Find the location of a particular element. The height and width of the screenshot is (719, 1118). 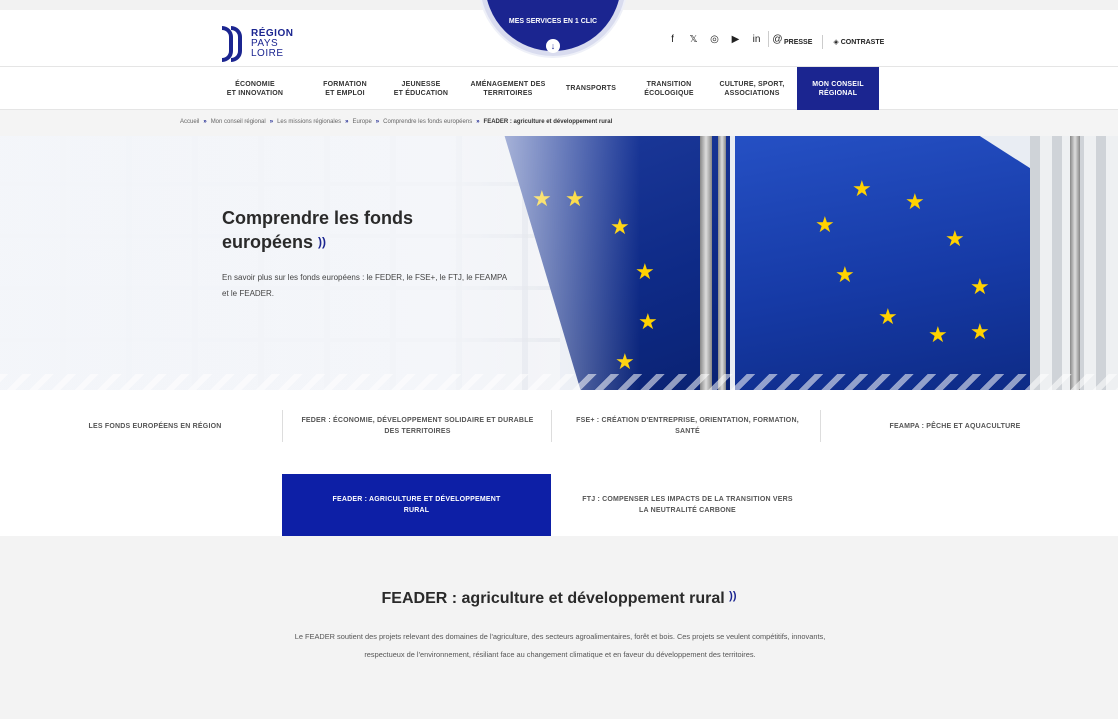

hero-title: Comprendre les fonds européens )) is located at coordinates (318, 230).